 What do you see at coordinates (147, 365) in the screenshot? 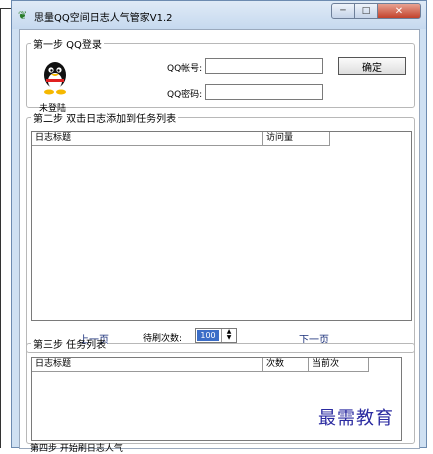
I see `col-task-title: 日志标题` at bounding box center [147, 365].